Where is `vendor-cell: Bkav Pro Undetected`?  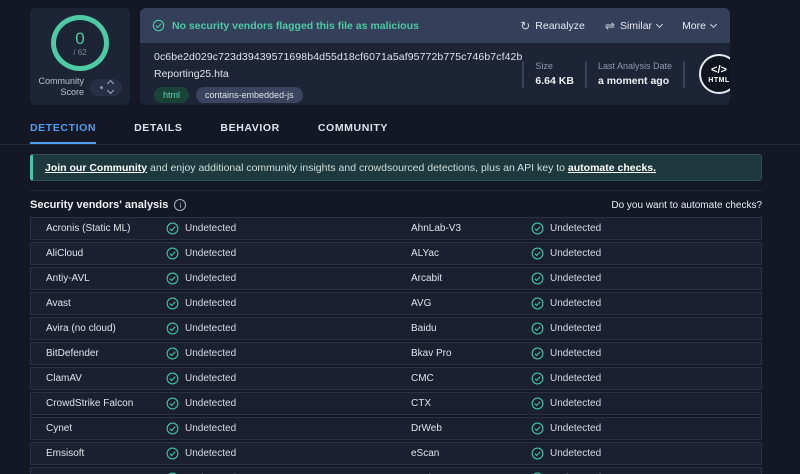 vendor-cell: Bkav Pro Undetected is located at coordinates (578, 353).